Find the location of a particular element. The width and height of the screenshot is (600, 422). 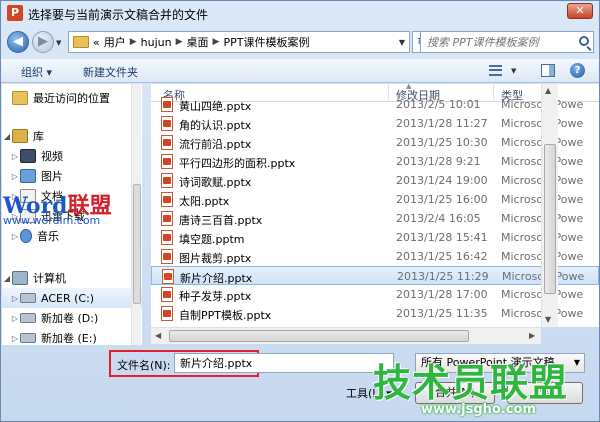

file-row: 新片介绍.pptx 2013/1/25 11:29 Microsoft Powe is located at coordinates (375, 275).